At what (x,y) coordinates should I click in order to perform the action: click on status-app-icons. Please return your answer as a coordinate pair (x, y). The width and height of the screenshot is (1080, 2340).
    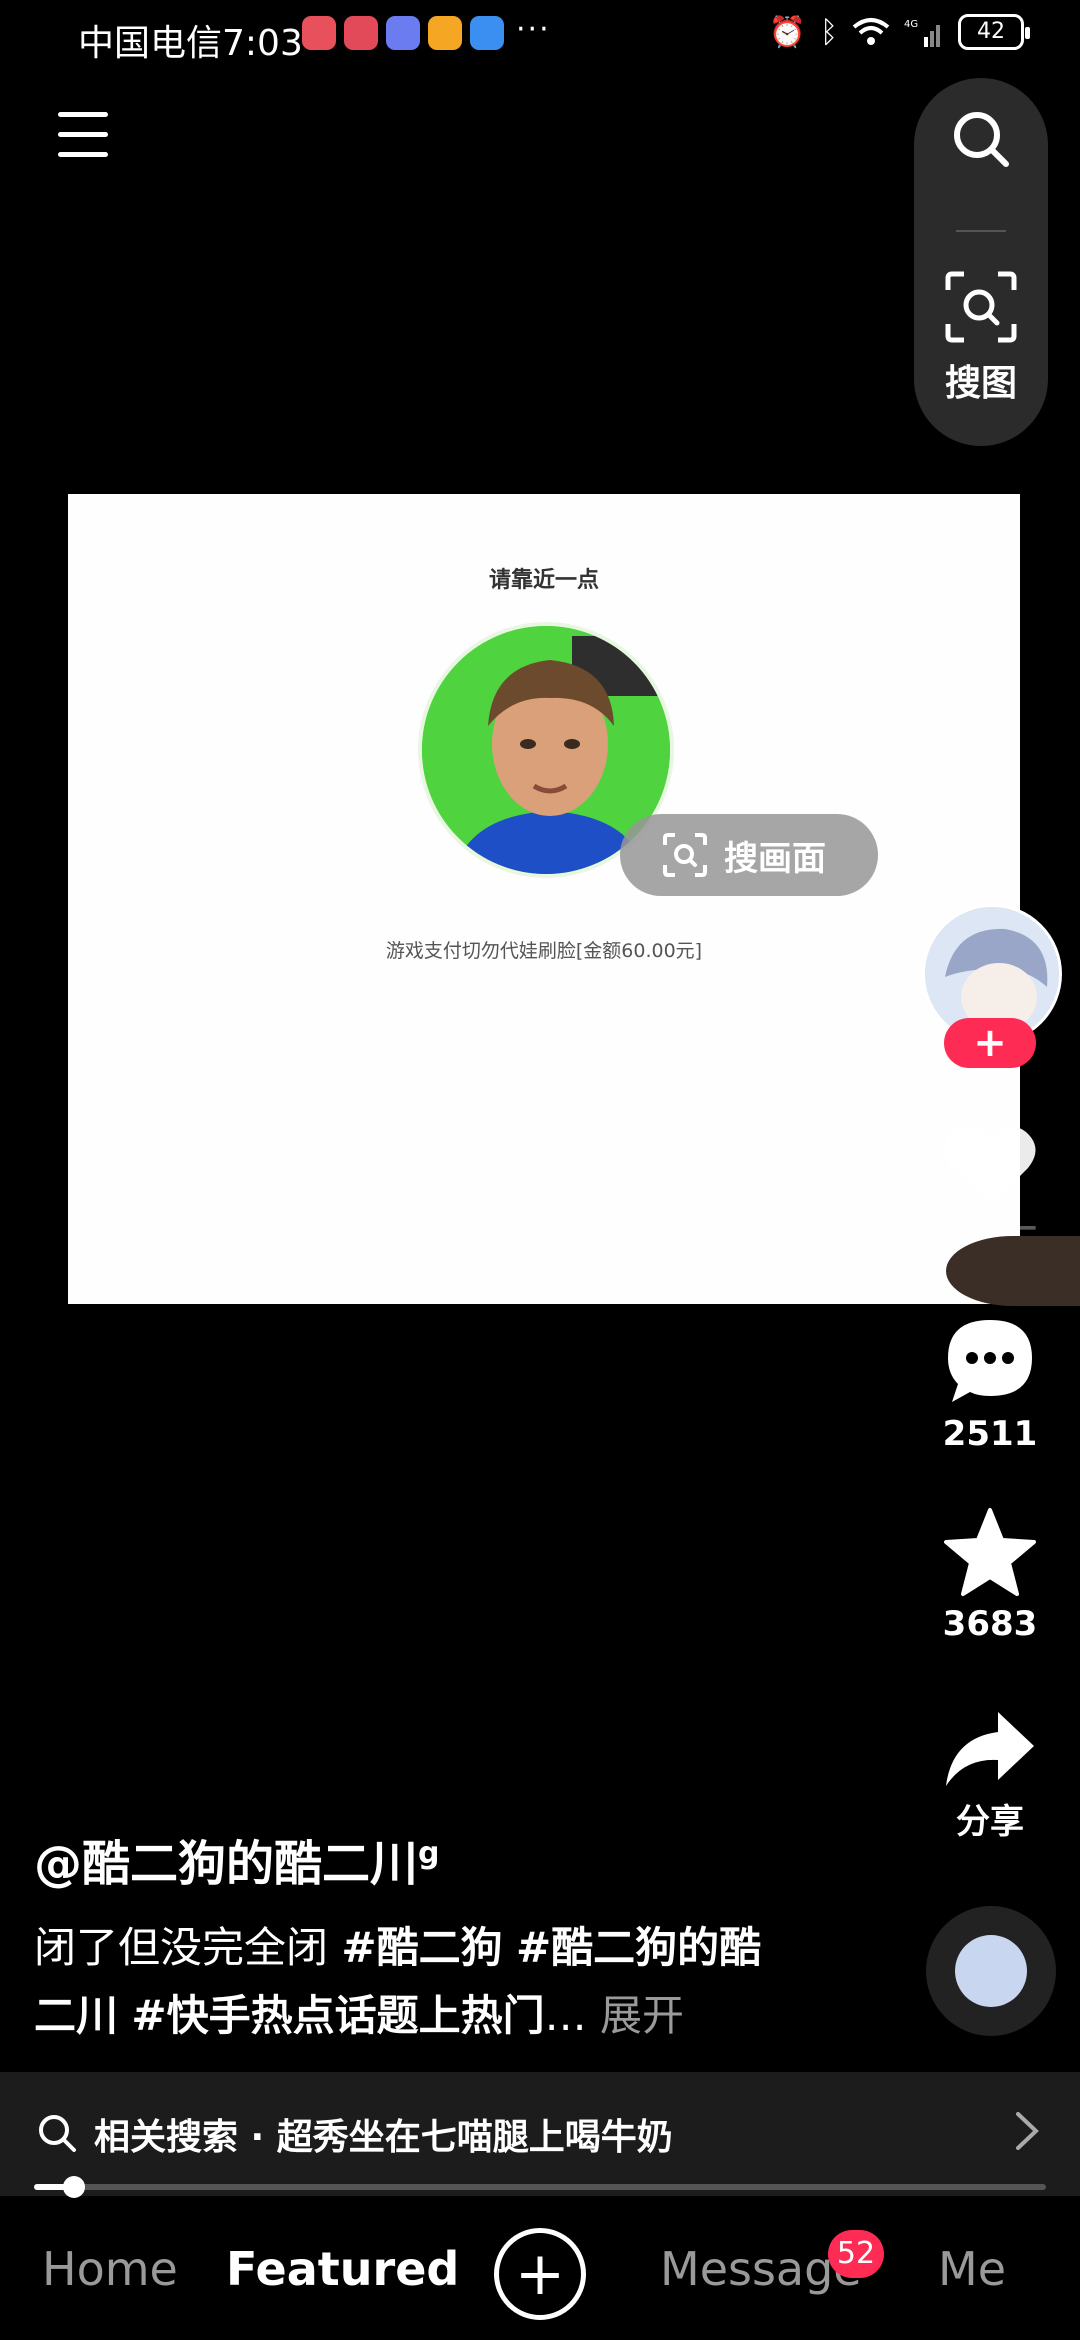
    Looking at the image, I should click on (403, 33).